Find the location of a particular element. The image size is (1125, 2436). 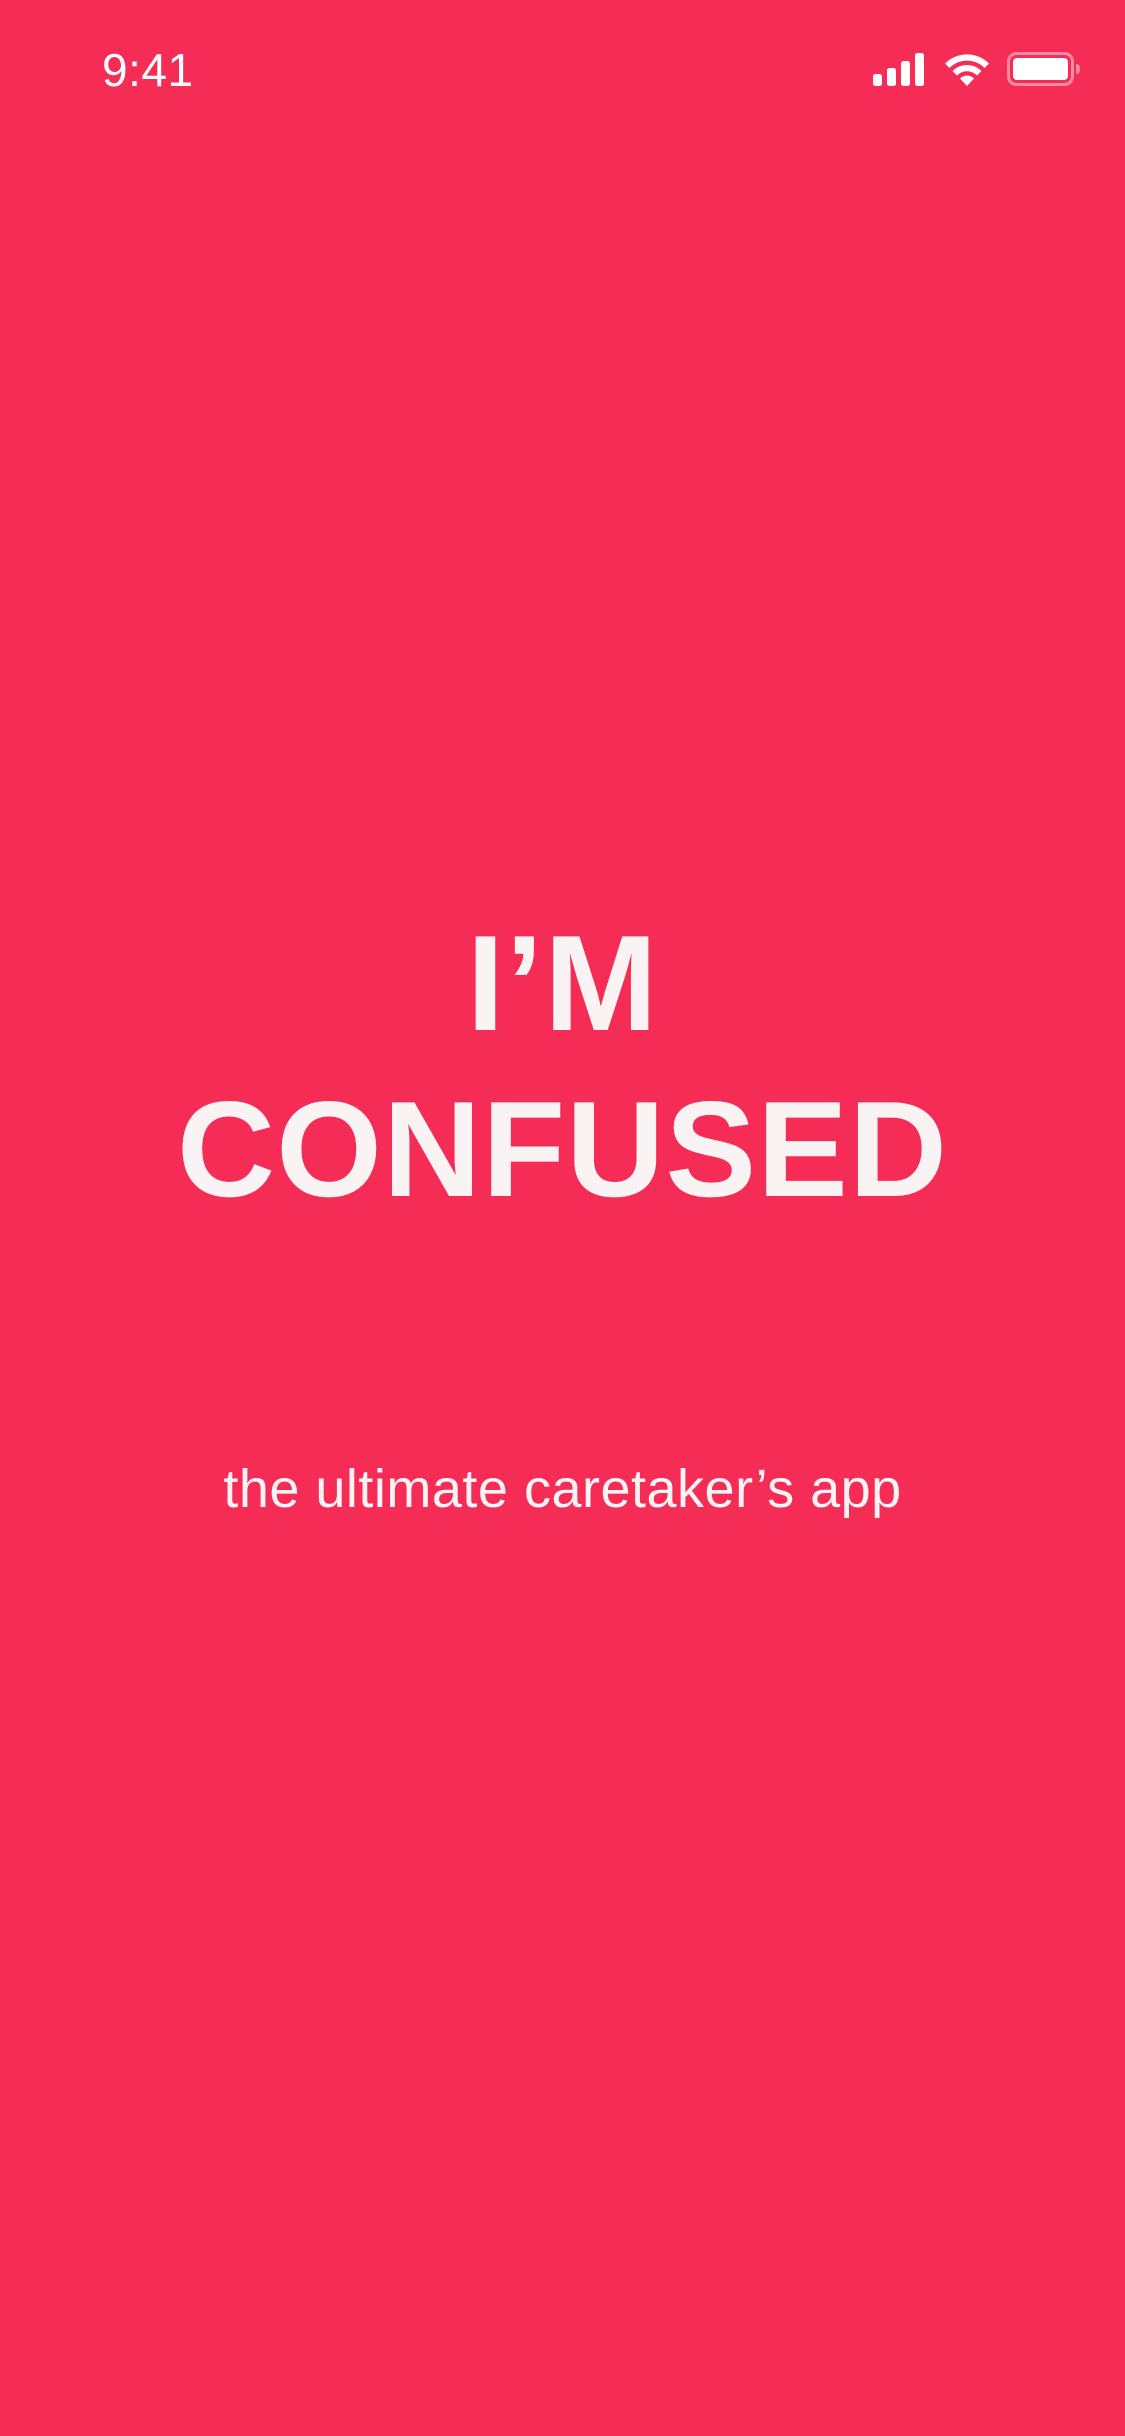

app-title-line-2: CONFUSED is located at coordinates (562, 1149).